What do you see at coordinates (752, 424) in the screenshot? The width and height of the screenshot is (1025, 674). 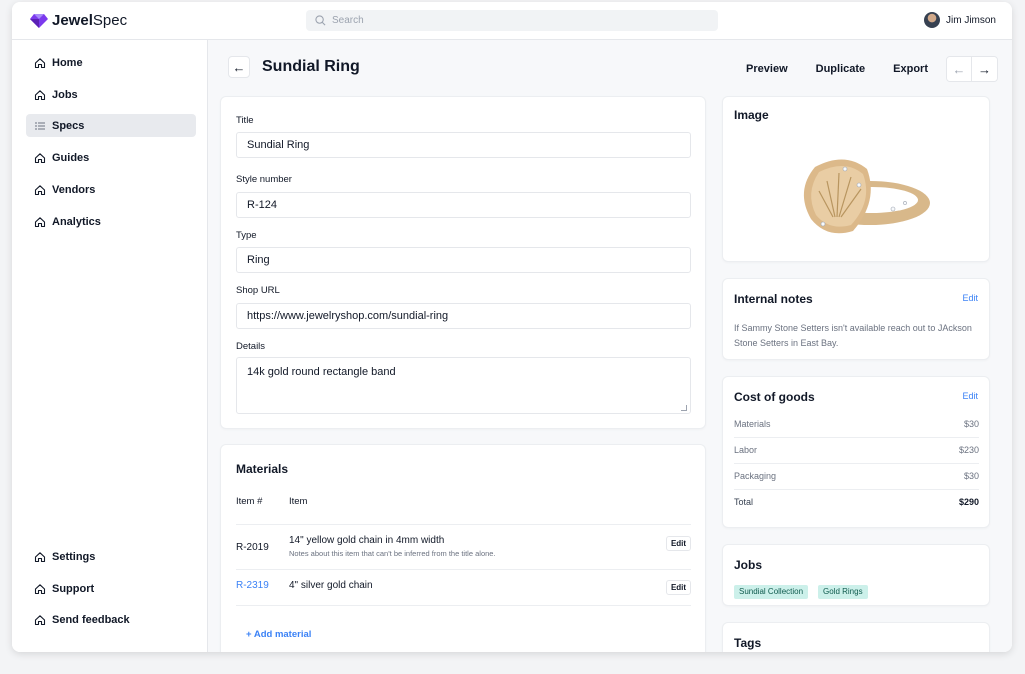 I see `cost-label: Materials` at bounding box center [752, 424].